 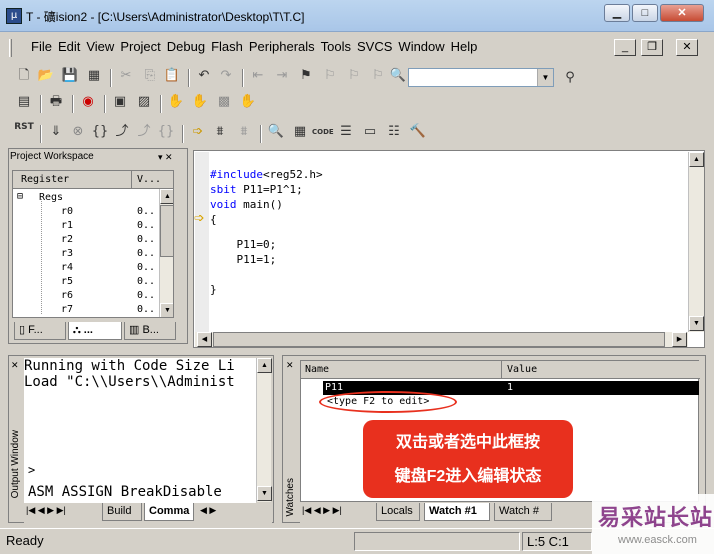 What do you see at coordinates (226, 76) in the screenshot?
I see `redo-icon: ↷` at bounding box center [226, 76].